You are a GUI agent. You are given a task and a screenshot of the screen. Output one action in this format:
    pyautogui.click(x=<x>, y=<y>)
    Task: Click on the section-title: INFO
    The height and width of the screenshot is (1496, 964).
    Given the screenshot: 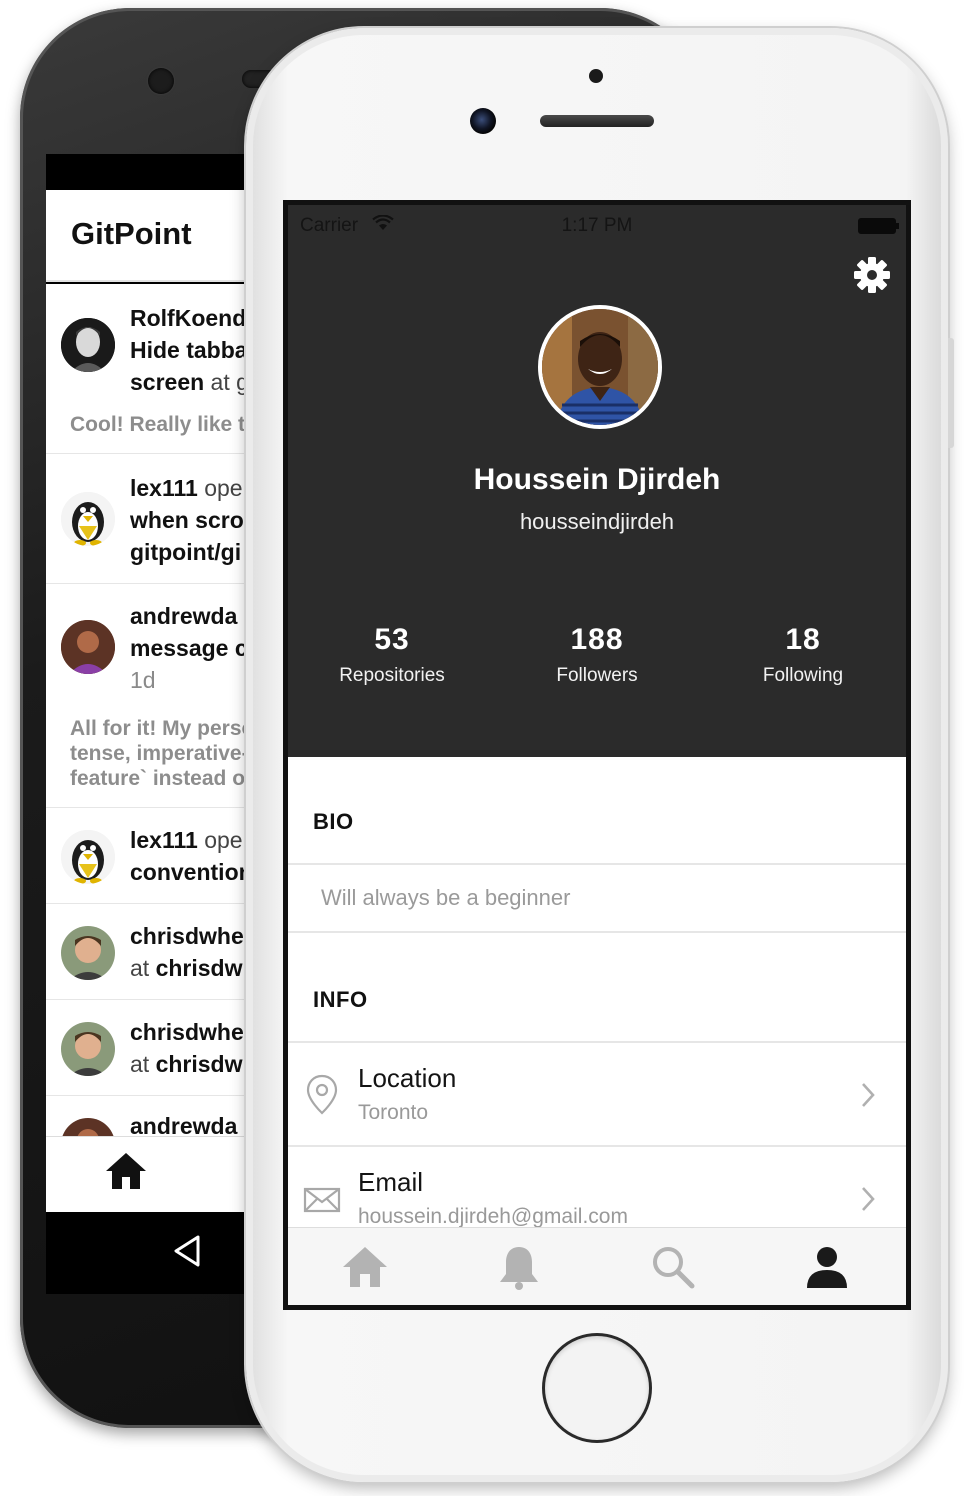 What is the action you would take?
    pyautogui.click(x=340, y=999)
    